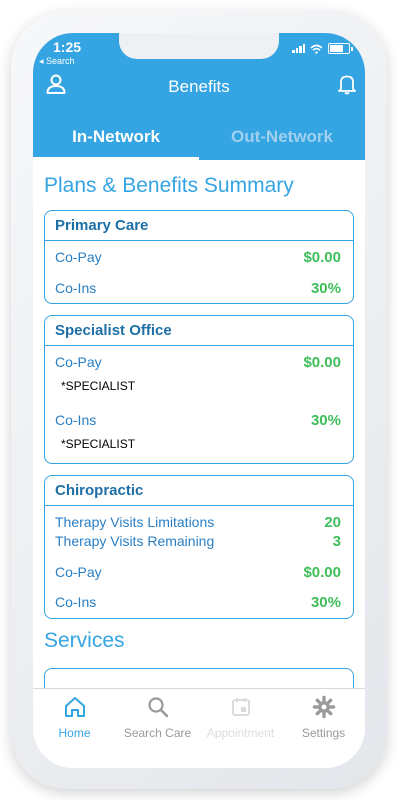  Describe the element at coordinates (135, 522) in the screenshot. I see `visit-limit-label: Therapy Visits Limitations` at that location.